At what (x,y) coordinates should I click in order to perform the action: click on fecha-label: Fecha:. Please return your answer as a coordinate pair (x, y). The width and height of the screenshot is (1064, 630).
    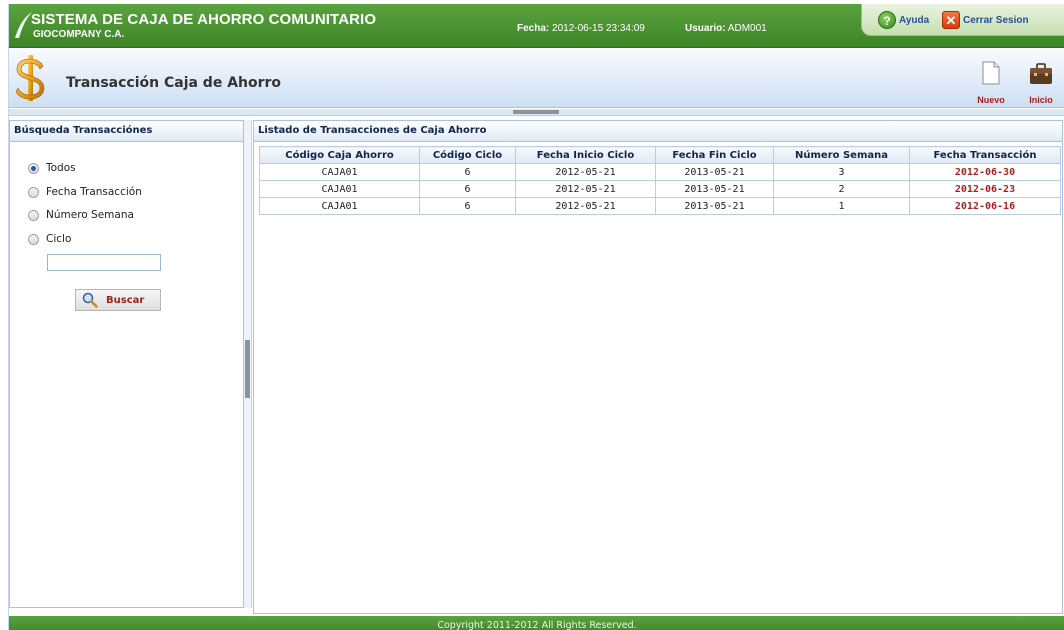
    Looking at the image, I should click on (533, 28).